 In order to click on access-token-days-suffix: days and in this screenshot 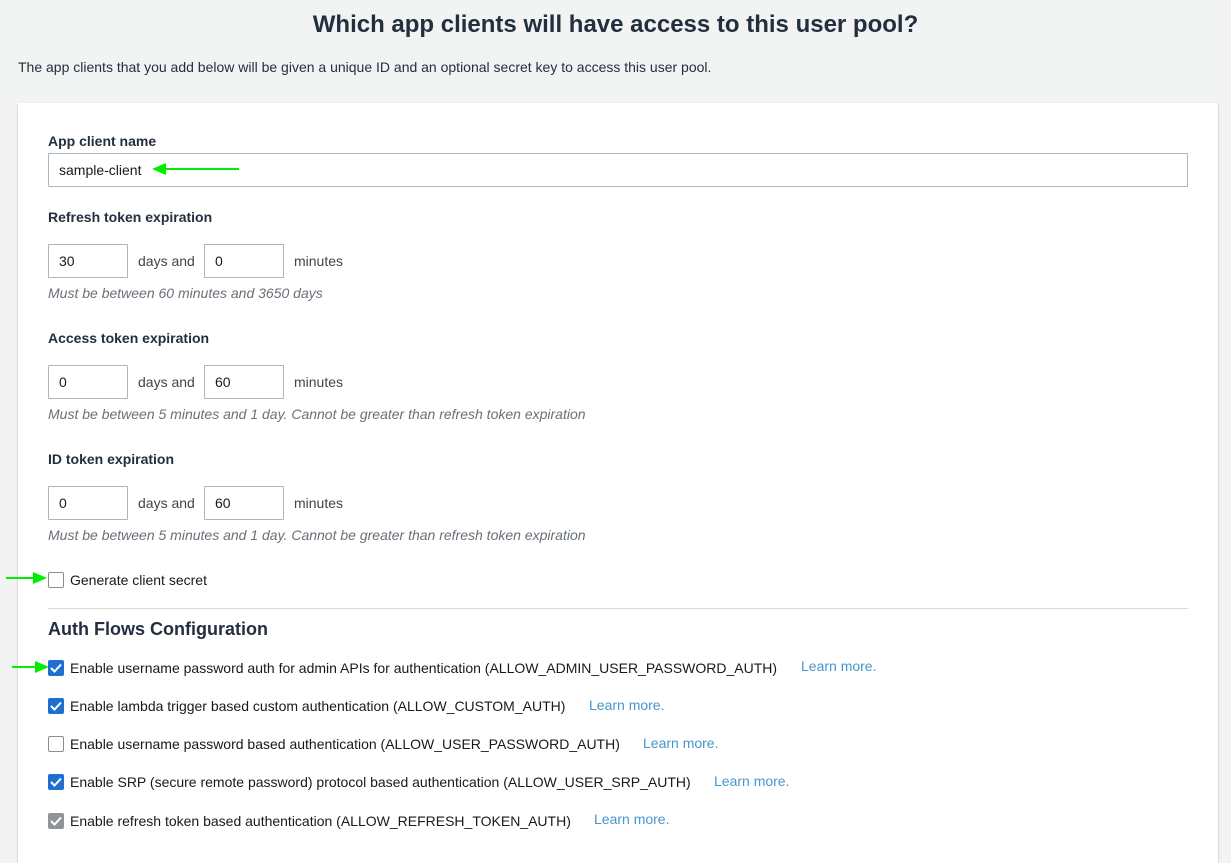, I will do `click(166, 382)`.